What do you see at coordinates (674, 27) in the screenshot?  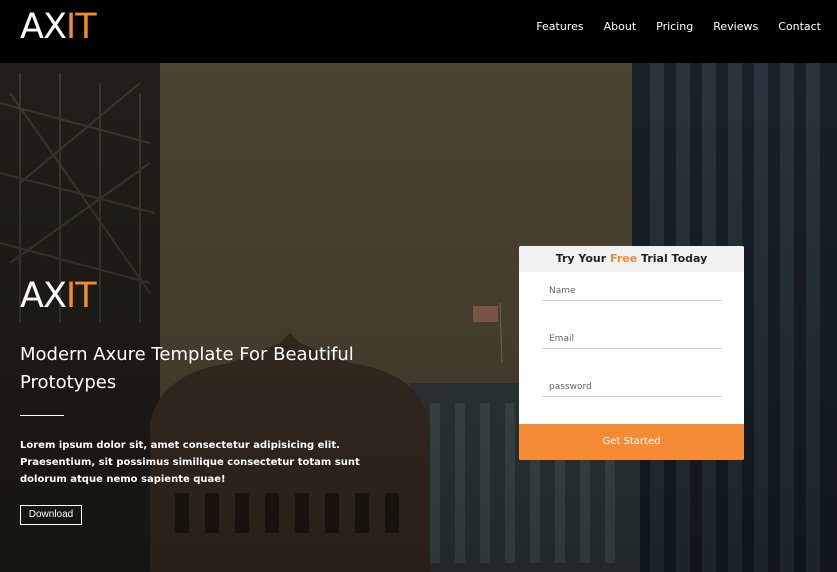 I see `nav-pricing: Pricing` at bounding box center [674, 27].